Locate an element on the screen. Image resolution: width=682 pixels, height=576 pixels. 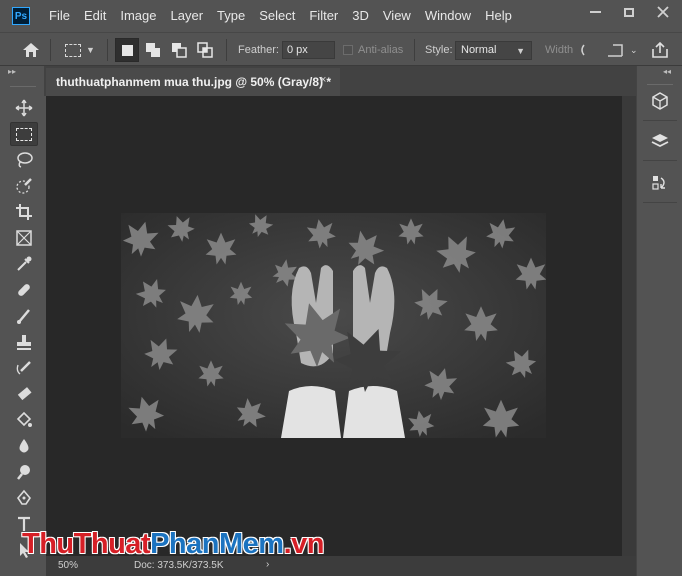
frame-icon is located at coordinates (24, 238).